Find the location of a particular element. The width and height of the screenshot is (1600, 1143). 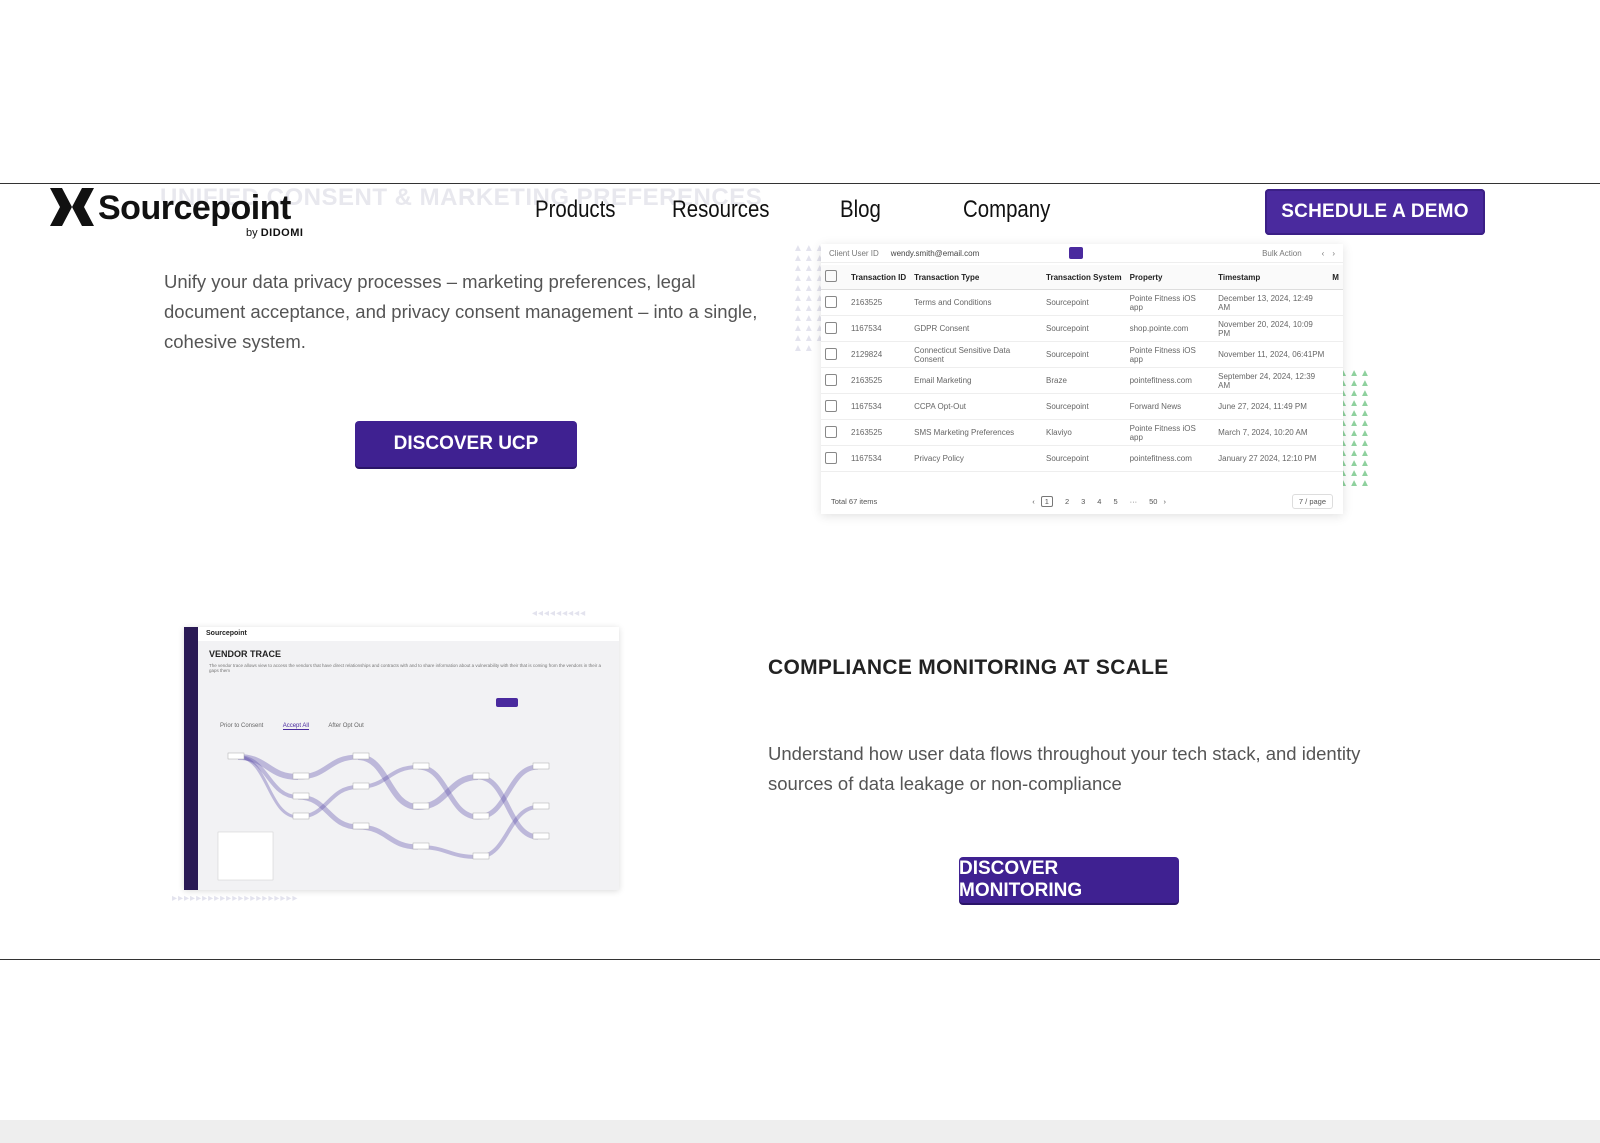

table-cell: June 27, 2024, 11:49 PM is located at coordinates (1271, 406).